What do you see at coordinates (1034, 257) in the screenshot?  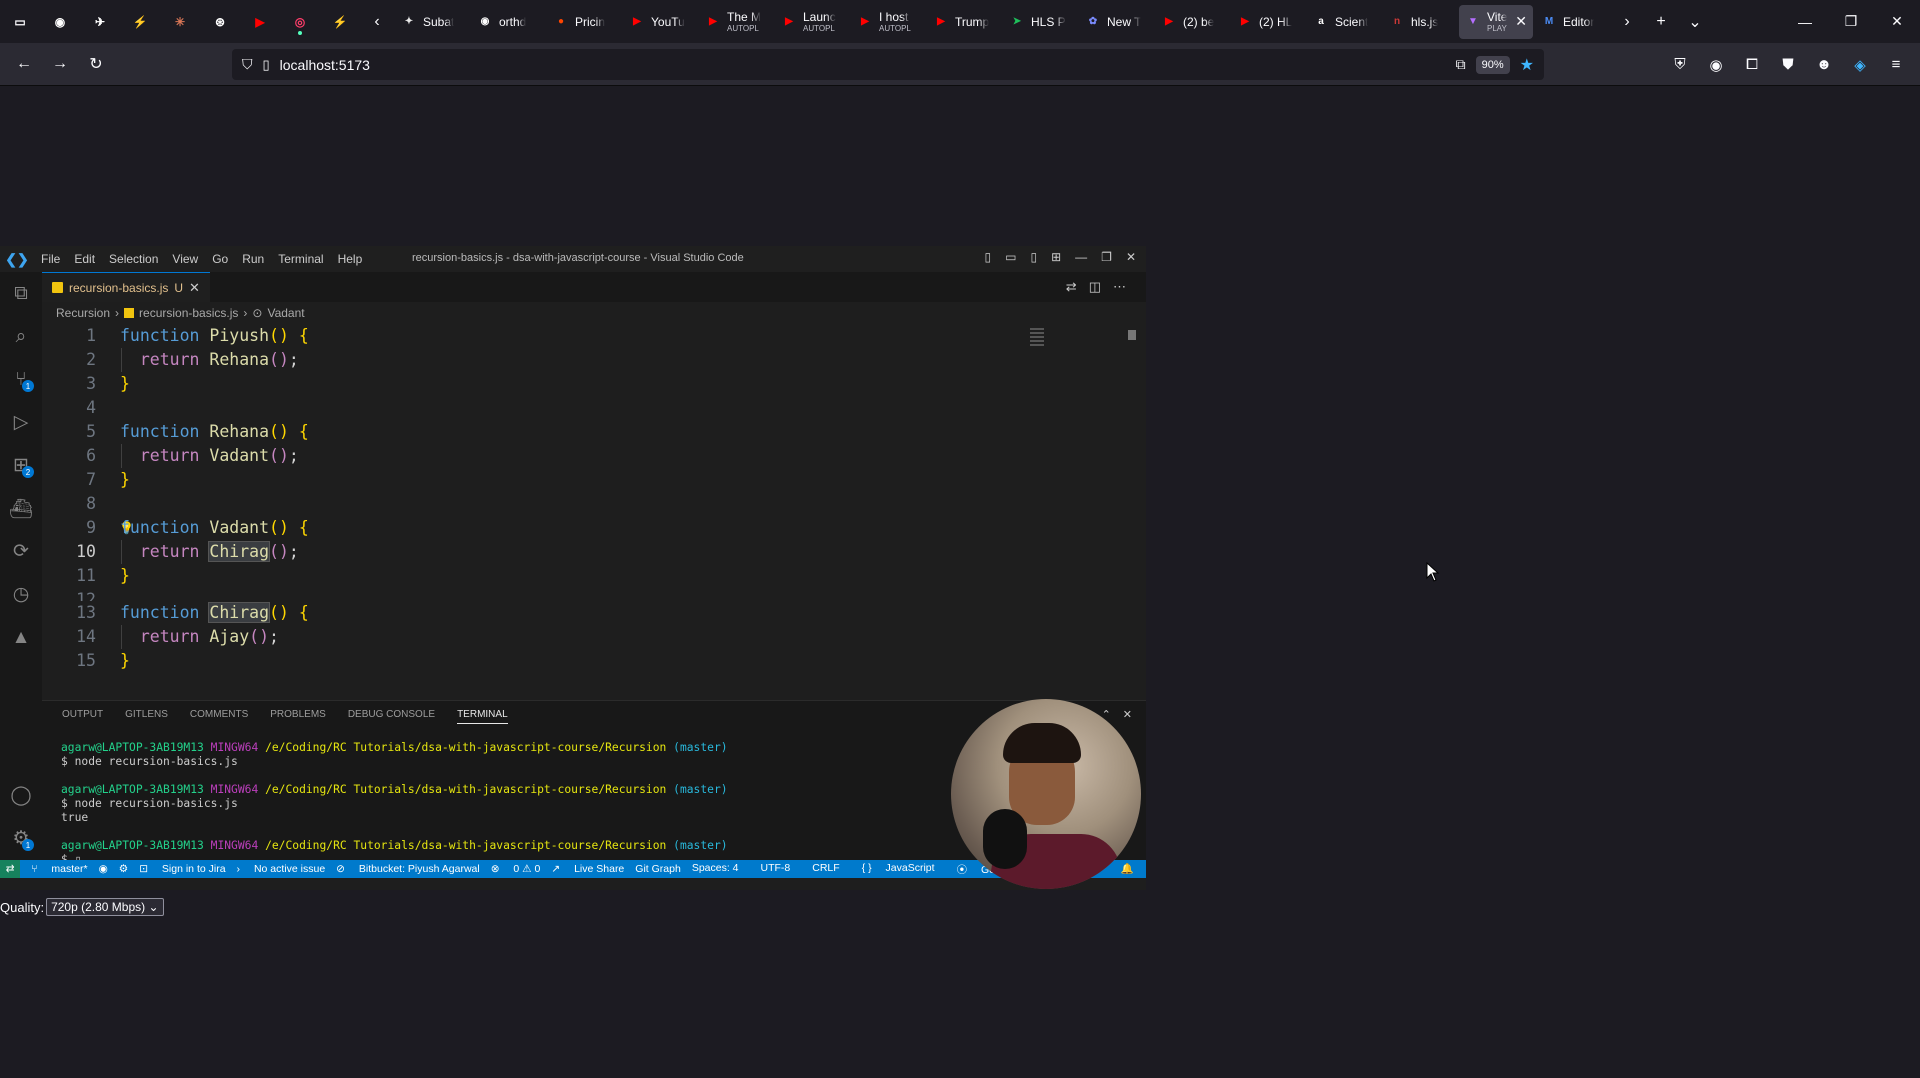 I see `toggle-secondary-sidebar-icon: ▯` at bounding box center [1034, 257].